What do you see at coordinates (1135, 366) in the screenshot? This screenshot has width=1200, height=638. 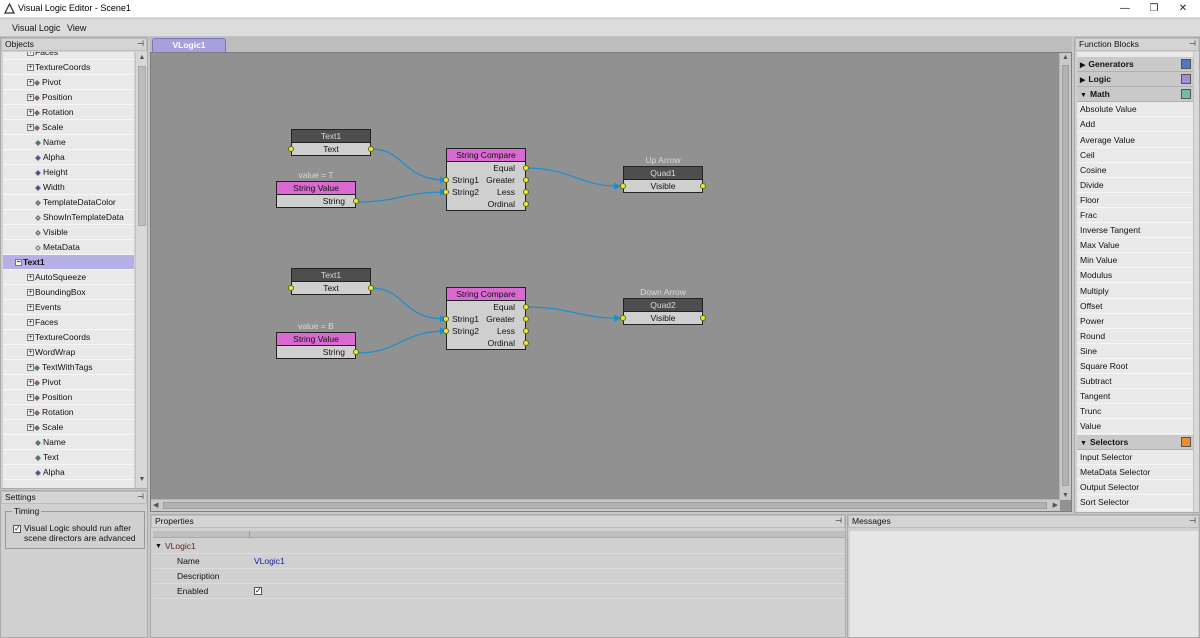 I see `function-block-item: Square Root` at bounding box center [1135, 366].